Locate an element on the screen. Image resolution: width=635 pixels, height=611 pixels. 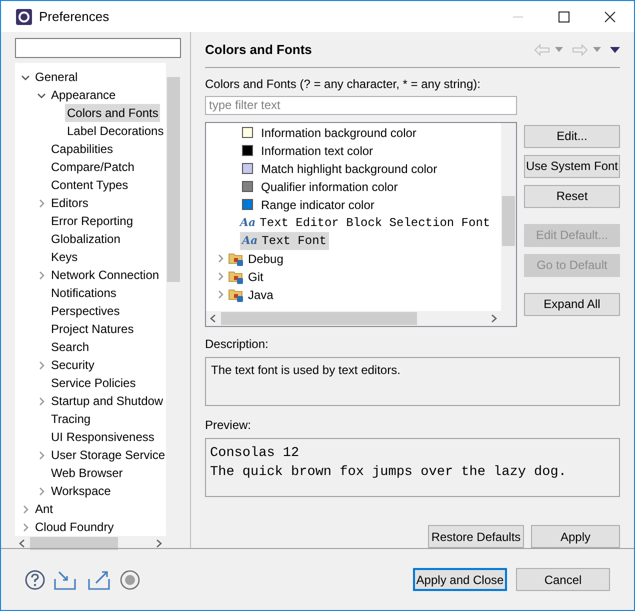
tree-item: Colors and Fonts is located at coordinates (112, 113).